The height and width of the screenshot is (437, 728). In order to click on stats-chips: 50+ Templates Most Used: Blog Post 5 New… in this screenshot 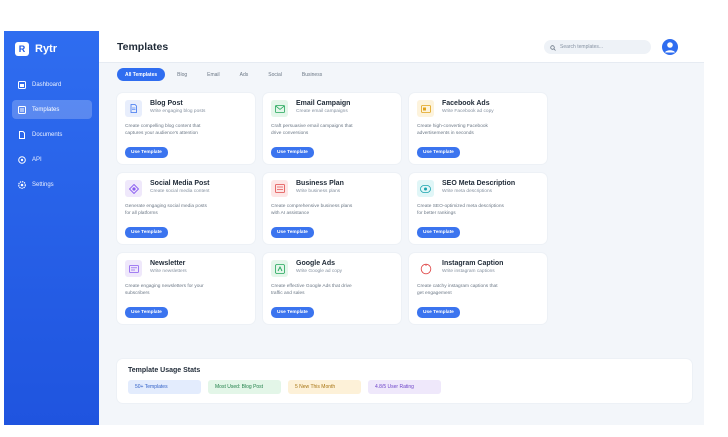, I will do `click(284, 387)`.